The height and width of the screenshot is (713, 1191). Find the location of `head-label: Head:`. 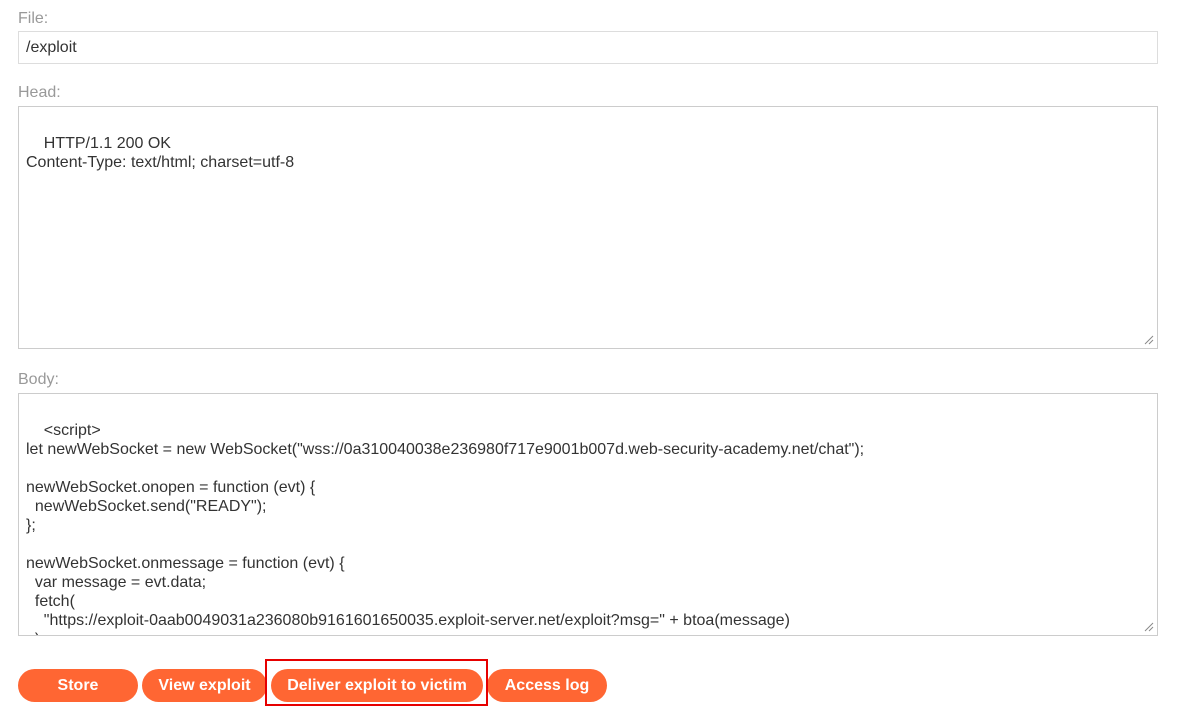

head-label: Head: is located at coordinates (39, 92).